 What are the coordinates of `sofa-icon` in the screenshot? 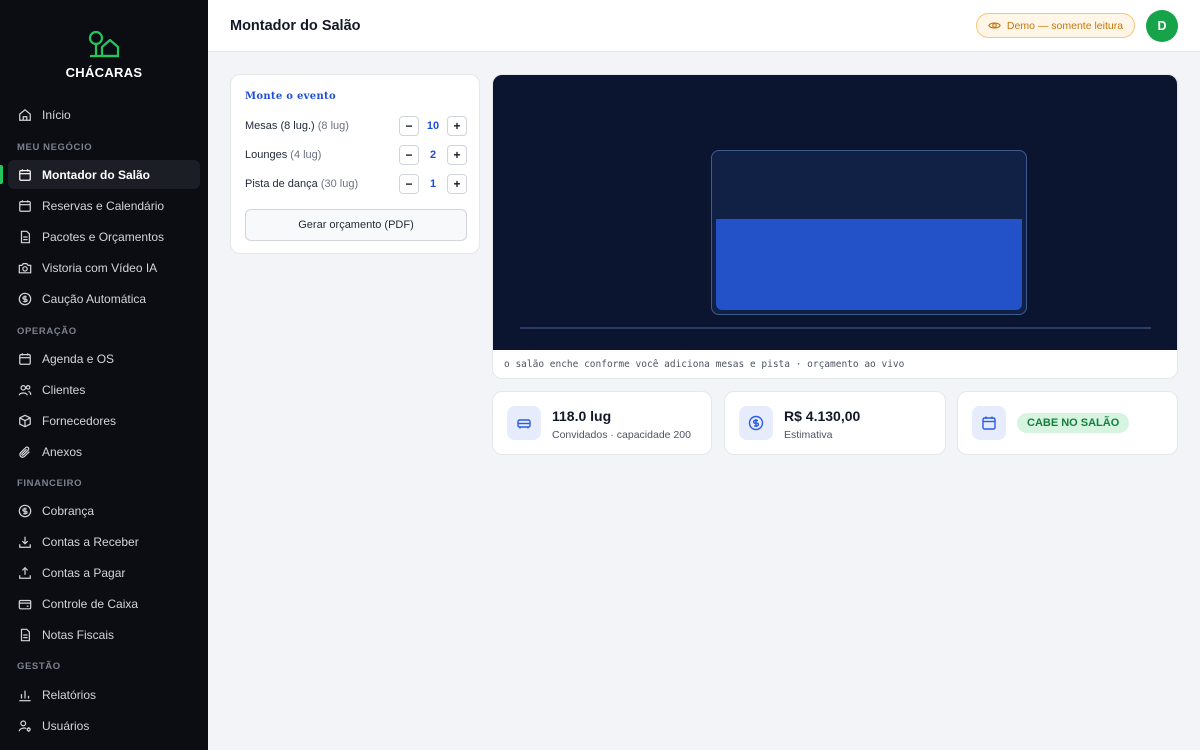 It's located at (524, 423).